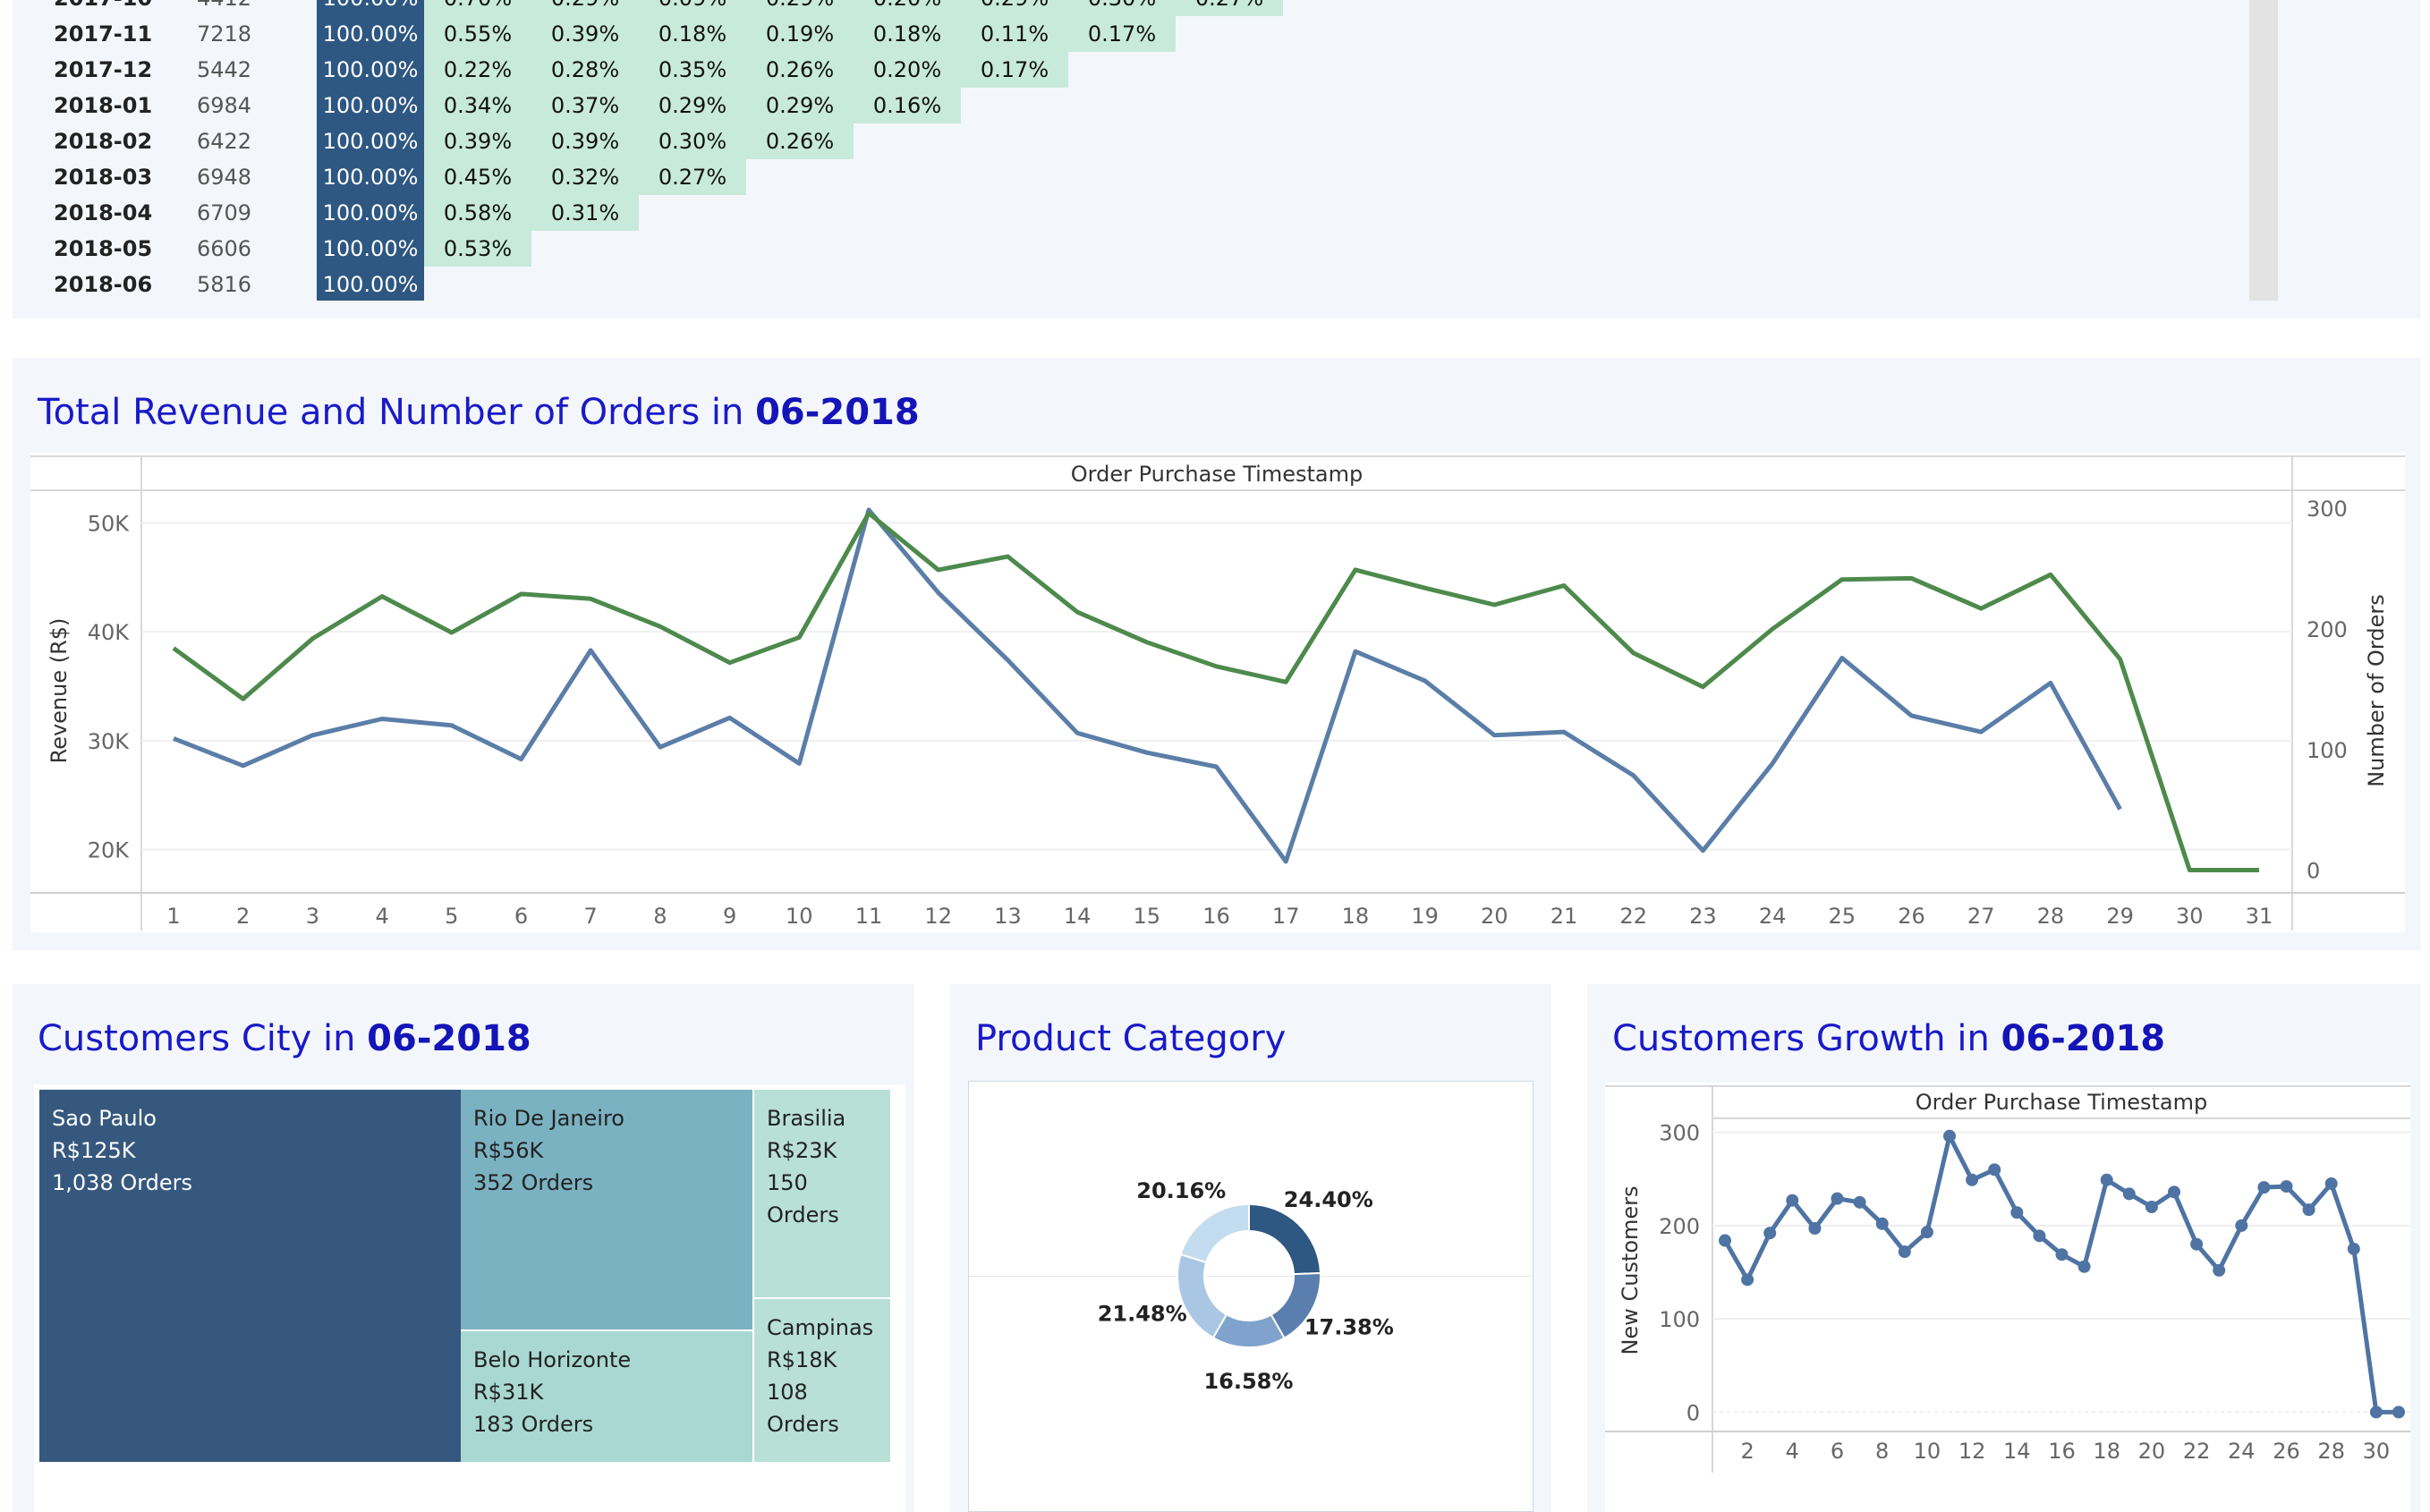 Image resolution: width=2430 pixels, height=1512 pixels. Describe the element at coordinates (607, 1396) in the screenshot. I see `treemap-tile-belo-horizonte: Belo Horizonte R$31K 183 Orders` at that location.